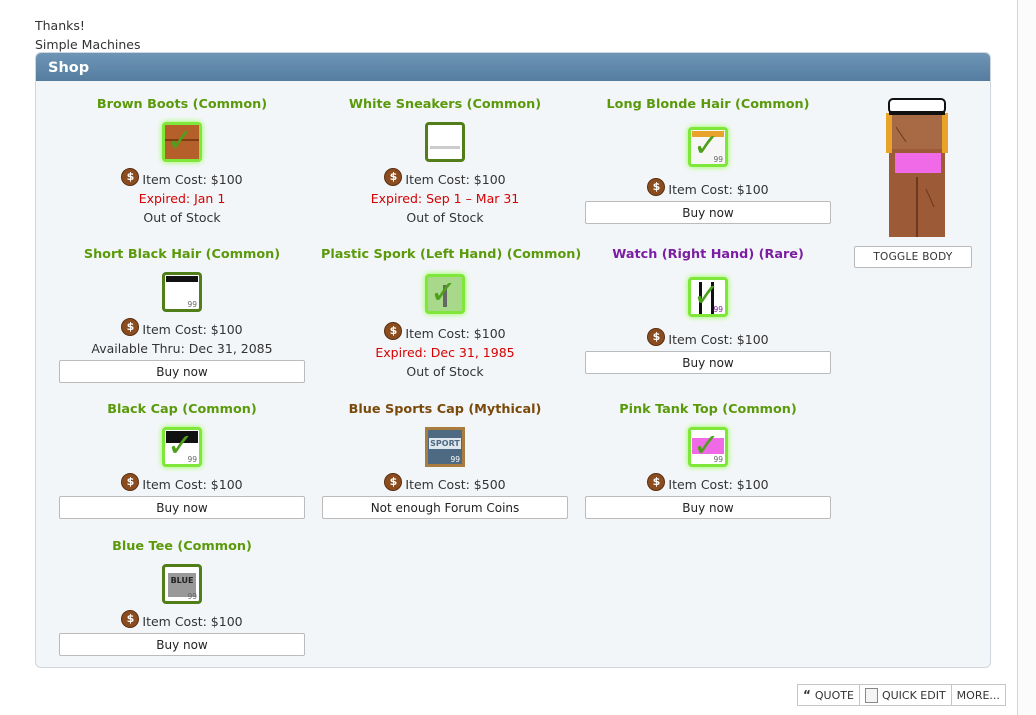 This screenshot has width=1036, height=715. I want to click on edit-icon, so click(871, 695).